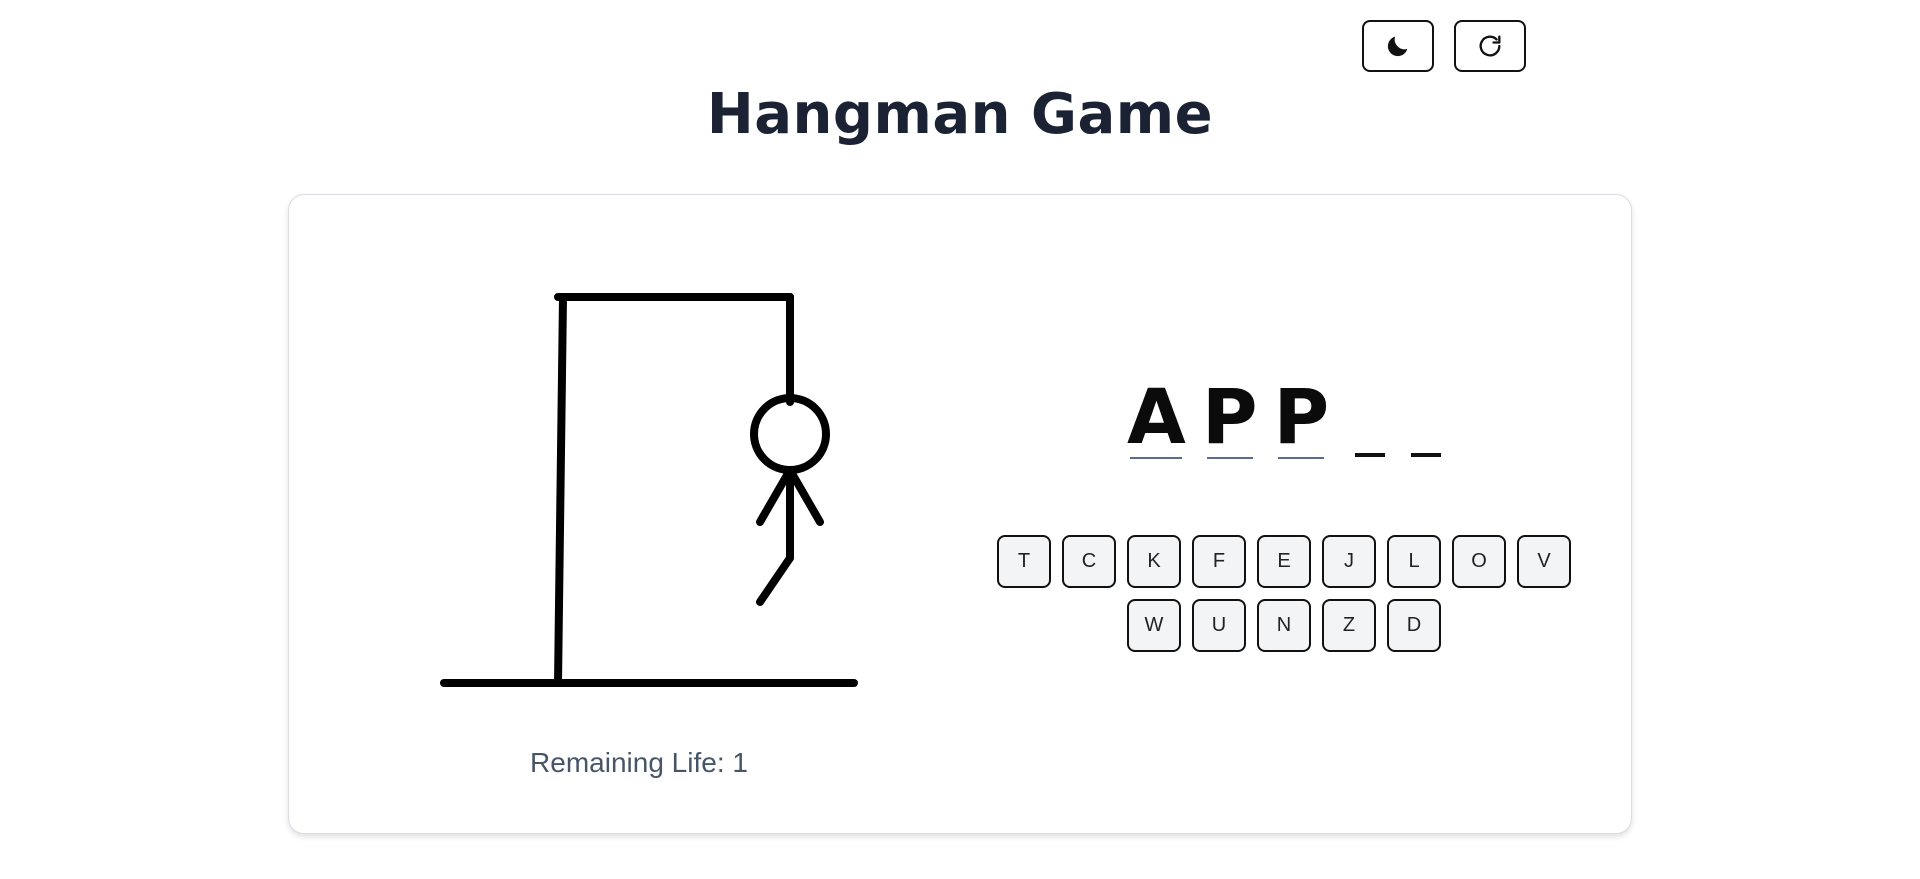 This screenshot has height=879, width=1920. I want to click on refresh-icon, so click(1490, 46).